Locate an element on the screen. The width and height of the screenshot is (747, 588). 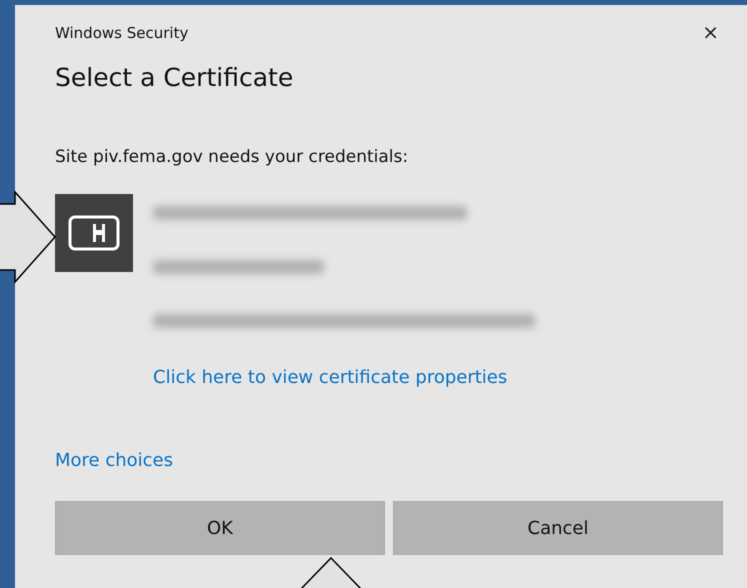
dialog-heading: Select a Certificate is located at coordinates (174, 77).